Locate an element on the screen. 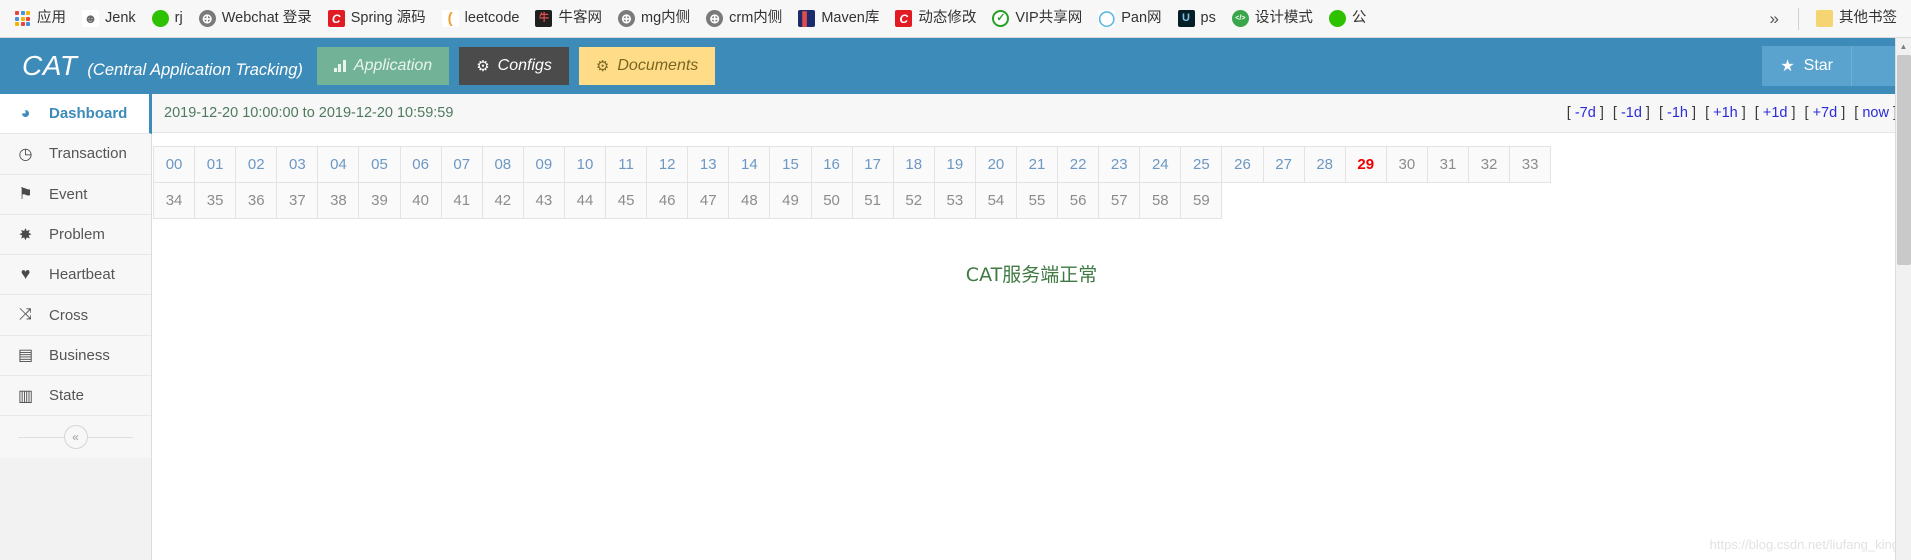 The height and width of the screenshot is (560, 1911). header-tab-configs: ⚙ Configs is located at coordinates (514, 66).